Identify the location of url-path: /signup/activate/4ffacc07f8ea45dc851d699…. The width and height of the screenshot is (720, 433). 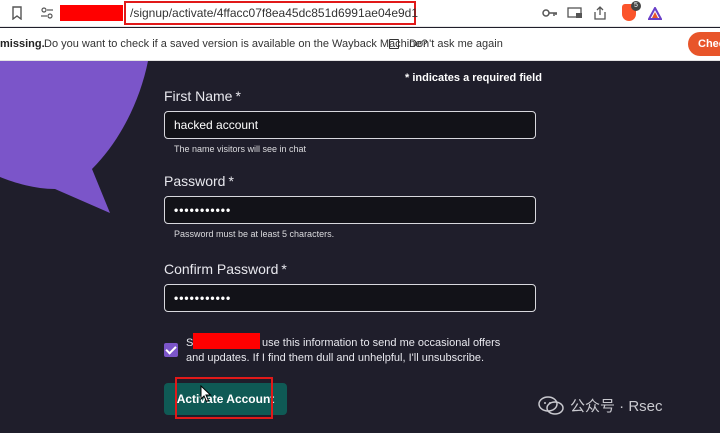
(274, 13).